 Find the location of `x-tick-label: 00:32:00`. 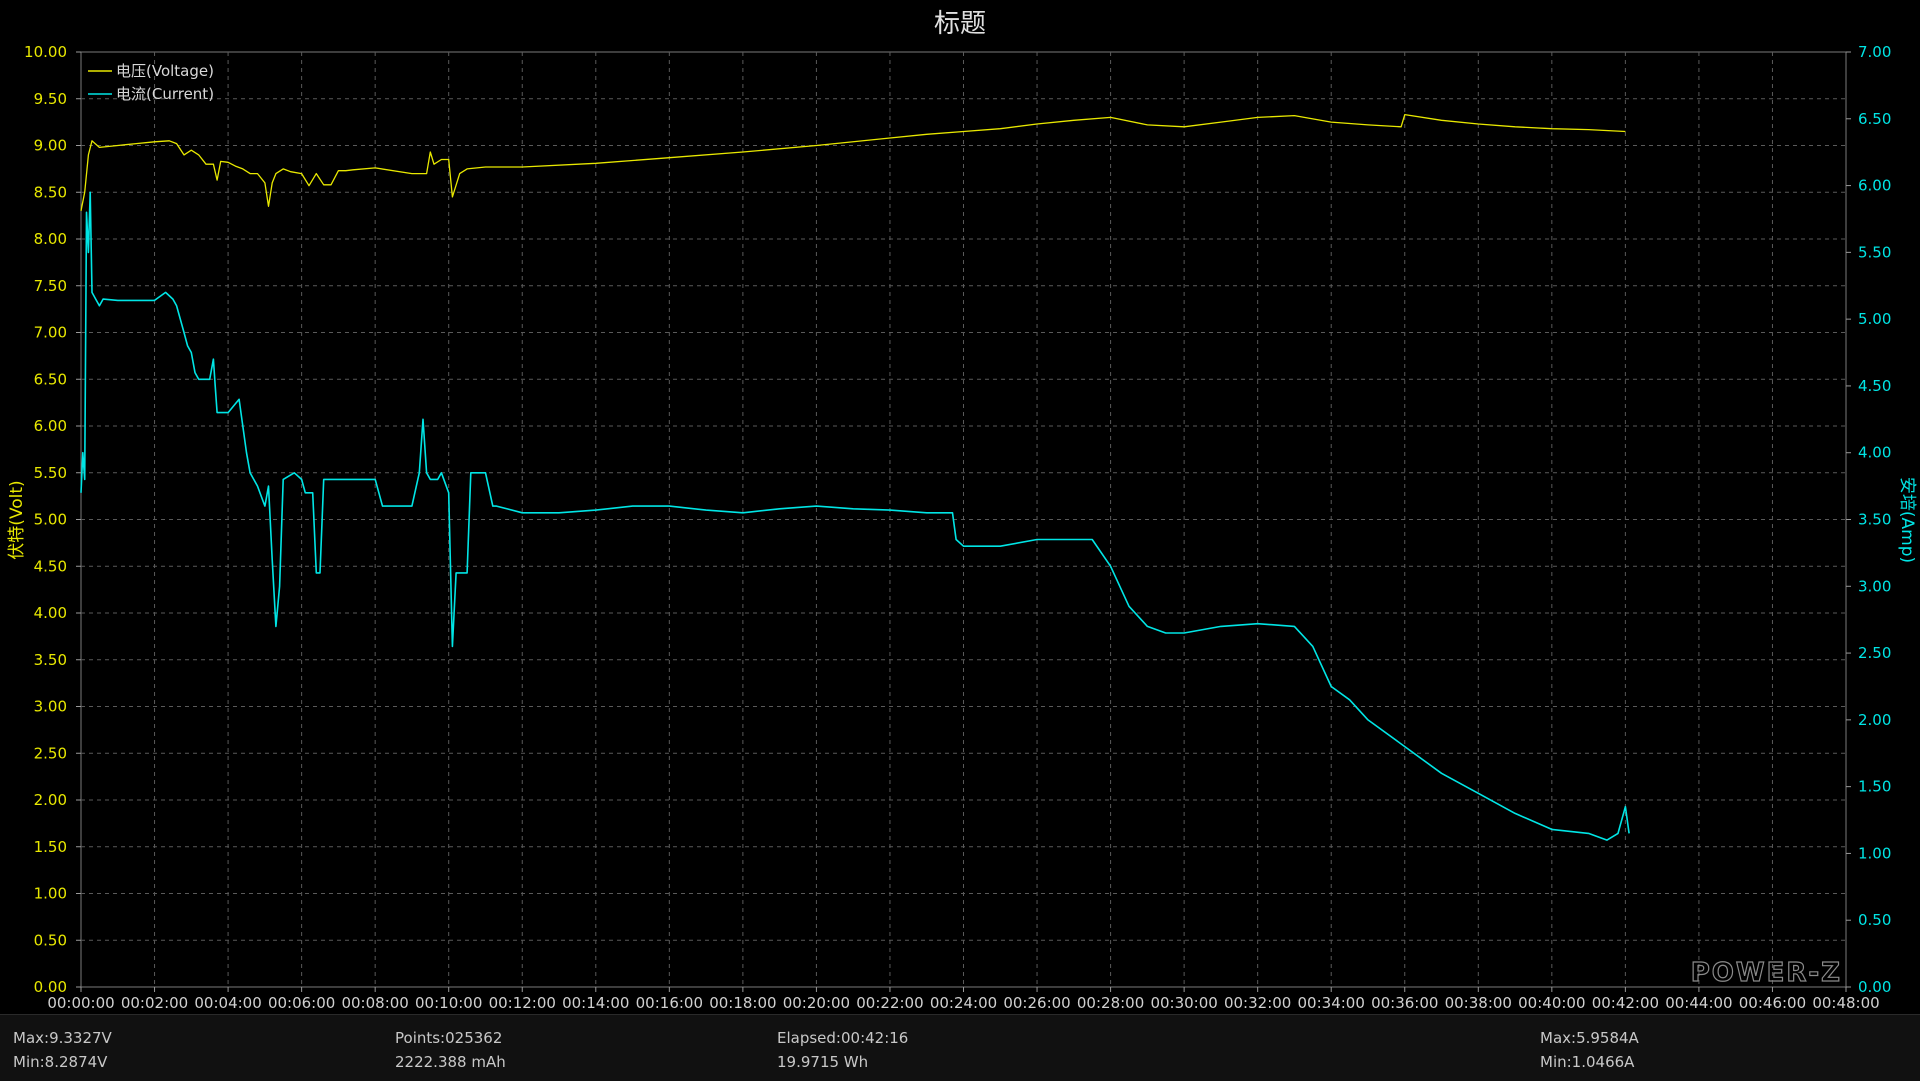

x-tick-label: 00:32:00 is located at coordinates (1257, 1003).